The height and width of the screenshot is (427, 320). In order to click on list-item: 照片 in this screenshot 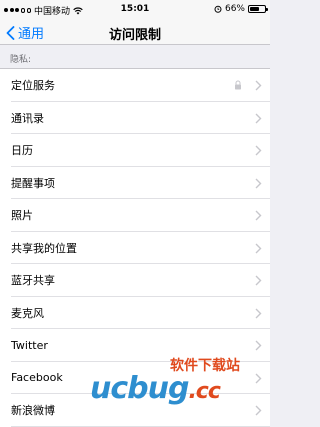, I will do `click(135, 215)`.